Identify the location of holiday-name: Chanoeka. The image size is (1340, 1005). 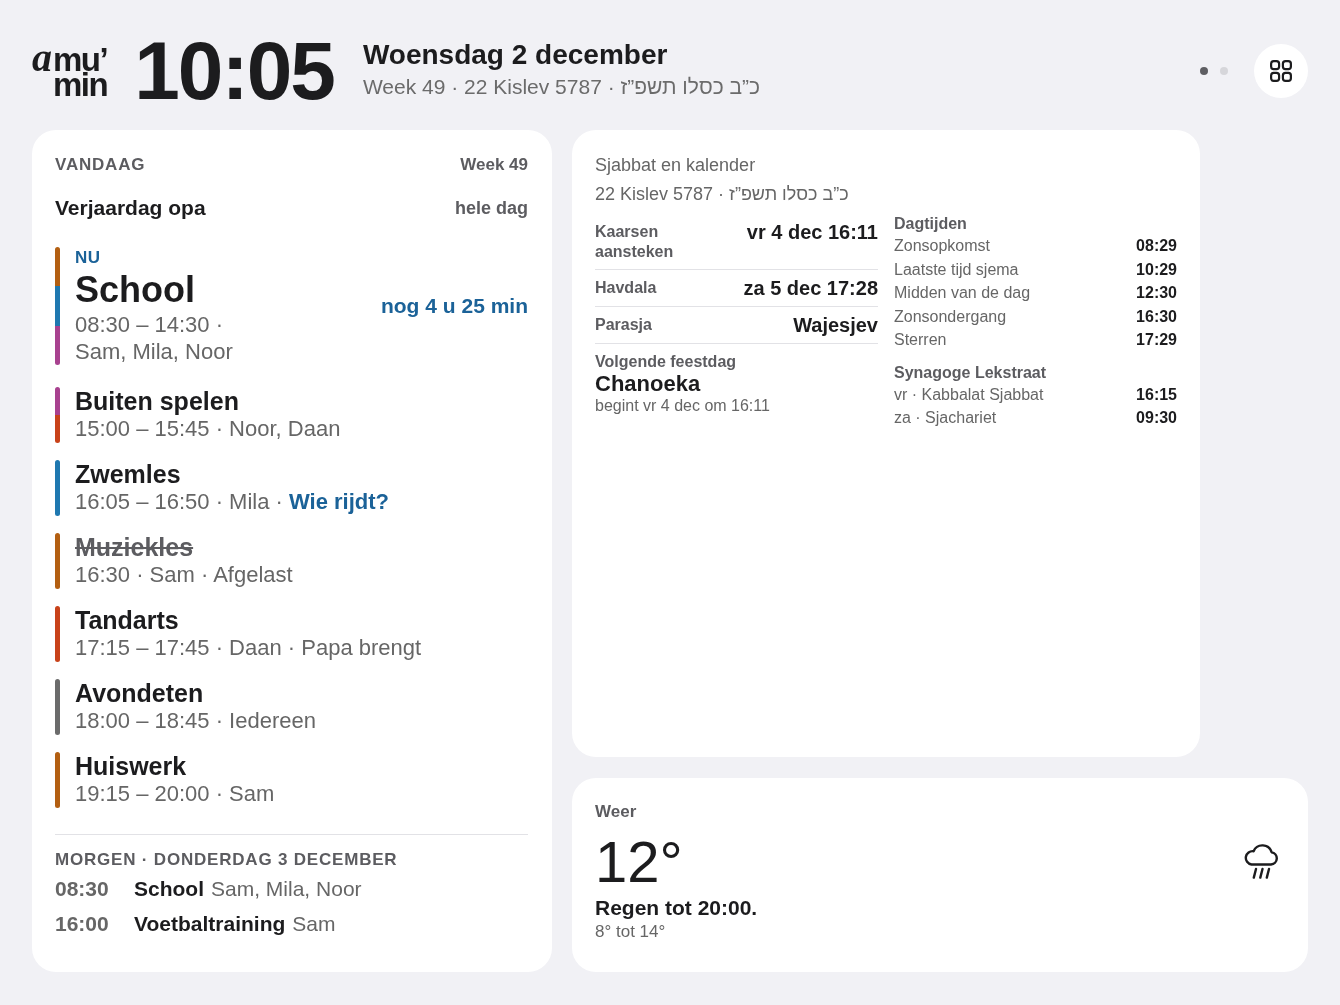
(648, 384).